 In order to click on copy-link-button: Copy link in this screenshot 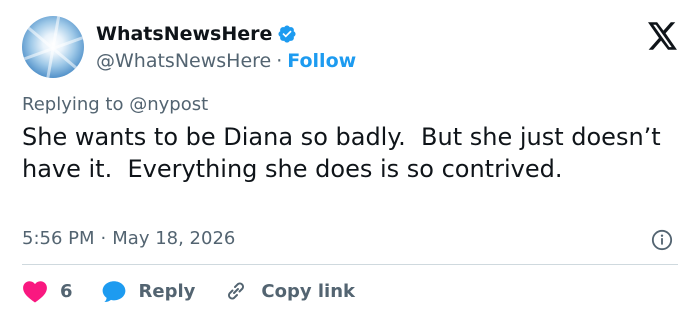, I will do `click(289, 291)`.